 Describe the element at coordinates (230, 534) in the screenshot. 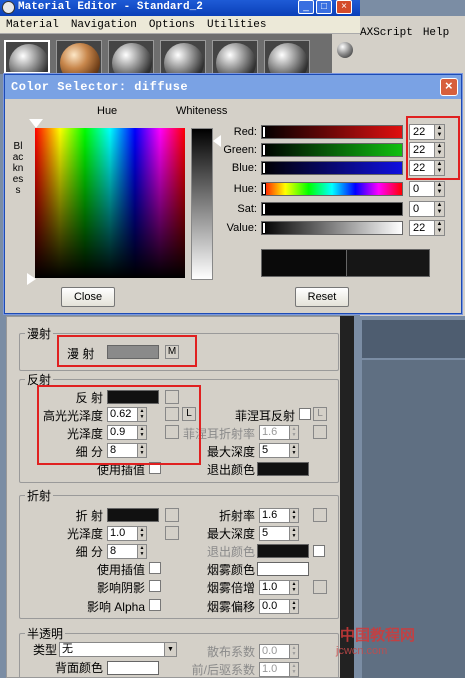

I see `refr-max-depth-label: 最大深度` at that location.